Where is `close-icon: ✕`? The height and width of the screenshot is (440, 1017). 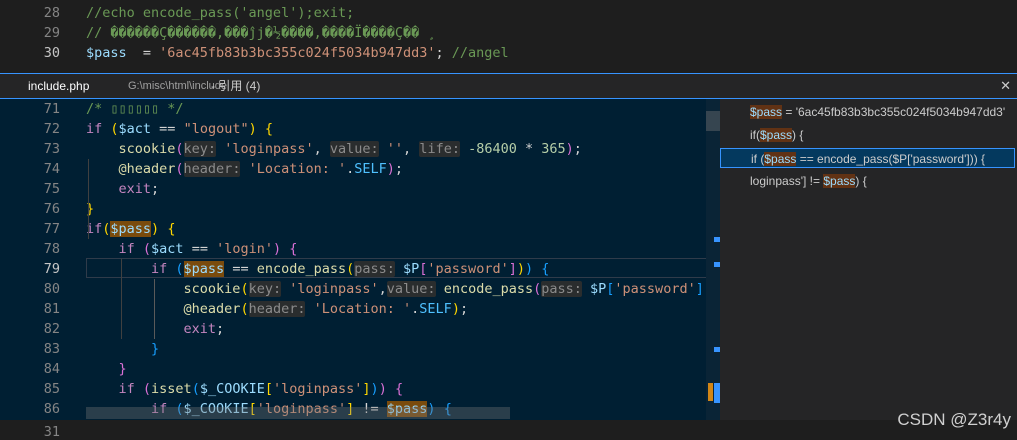 close-icon: ✕ is located at coordinates (1005, 86).